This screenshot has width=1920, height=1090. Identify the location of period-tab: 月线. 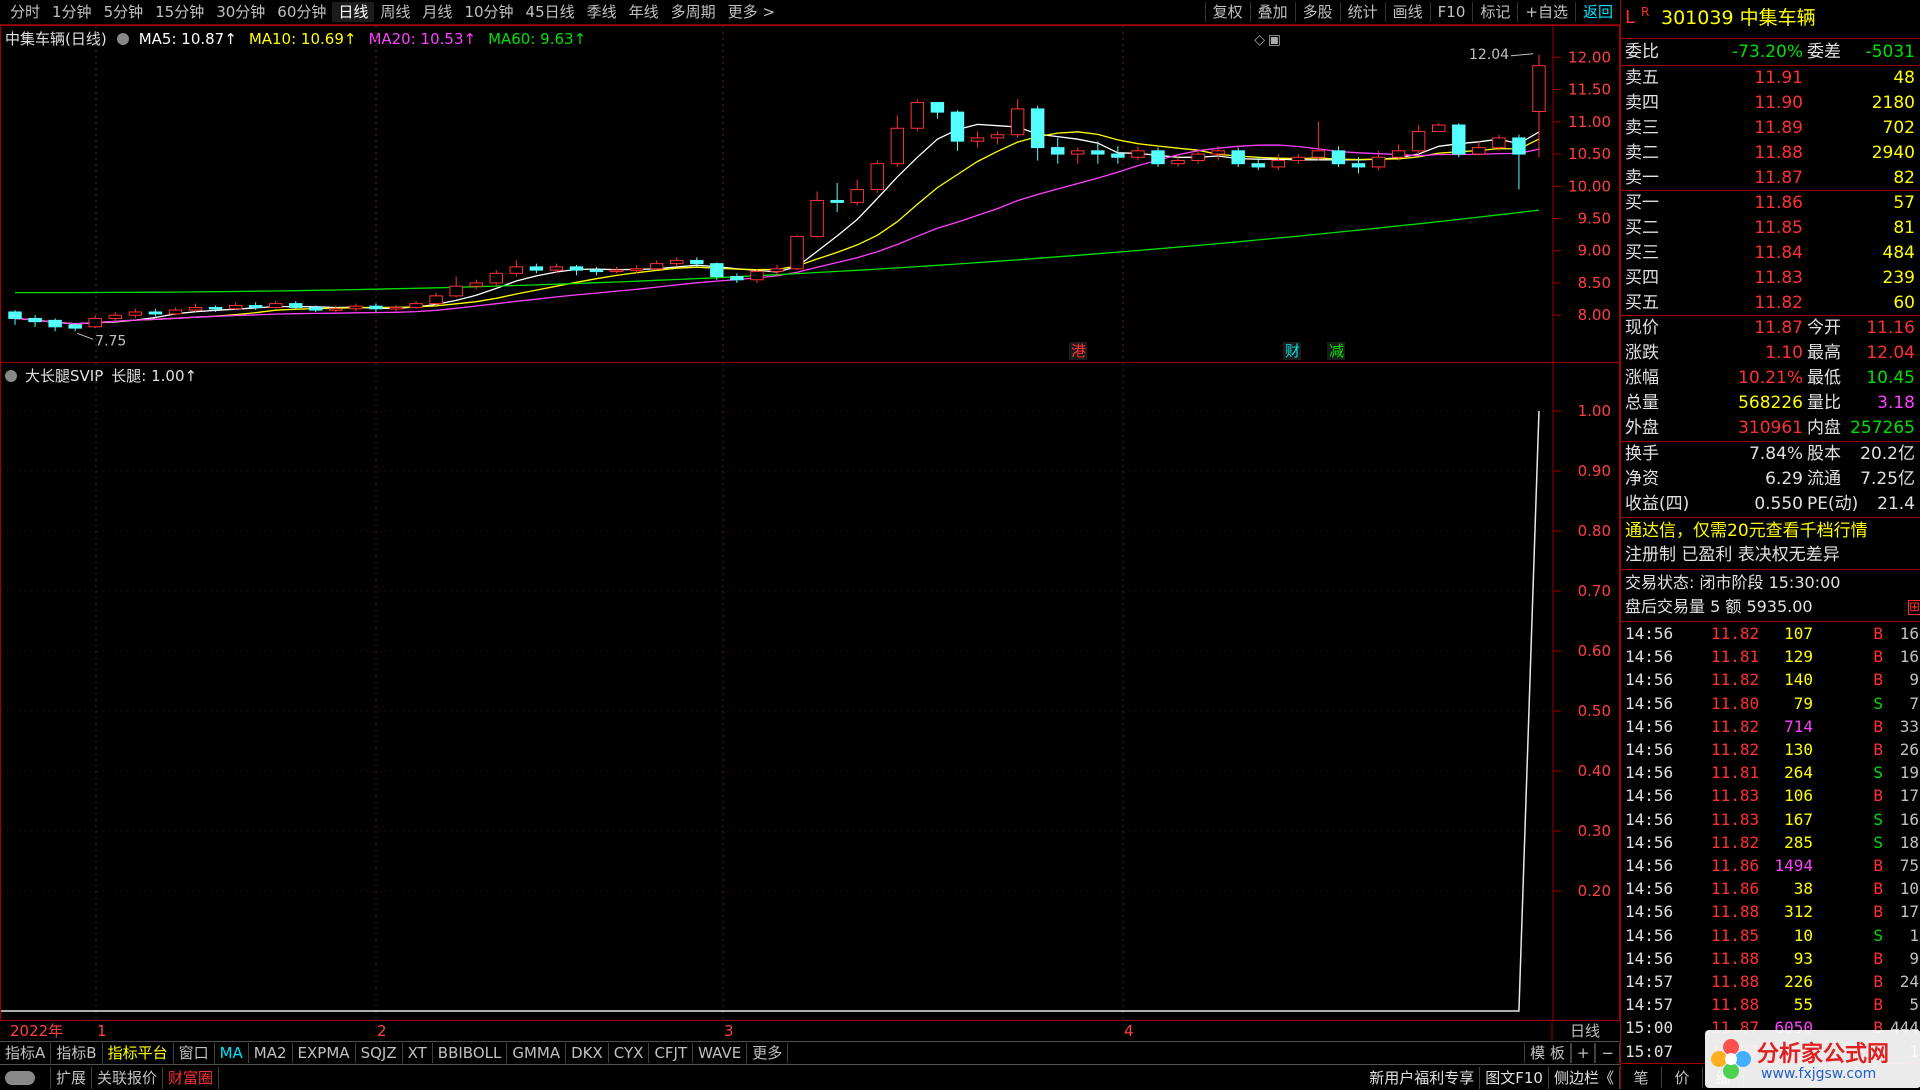
(437, 12).